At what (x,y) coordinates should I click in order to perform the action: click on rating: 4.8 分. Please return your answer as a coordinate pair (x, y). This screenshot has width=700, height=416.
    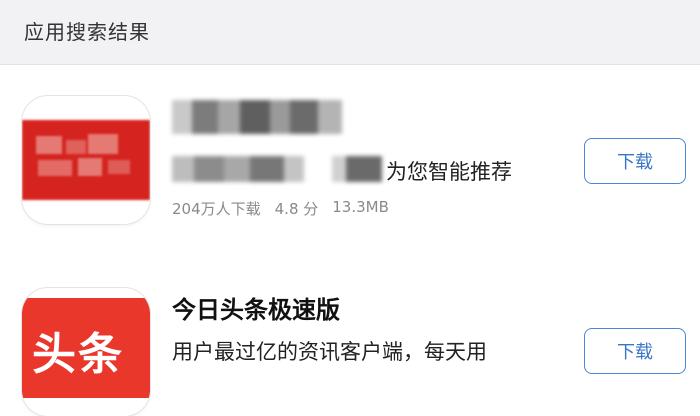
    Looking at the image, I should click on (296, 209).